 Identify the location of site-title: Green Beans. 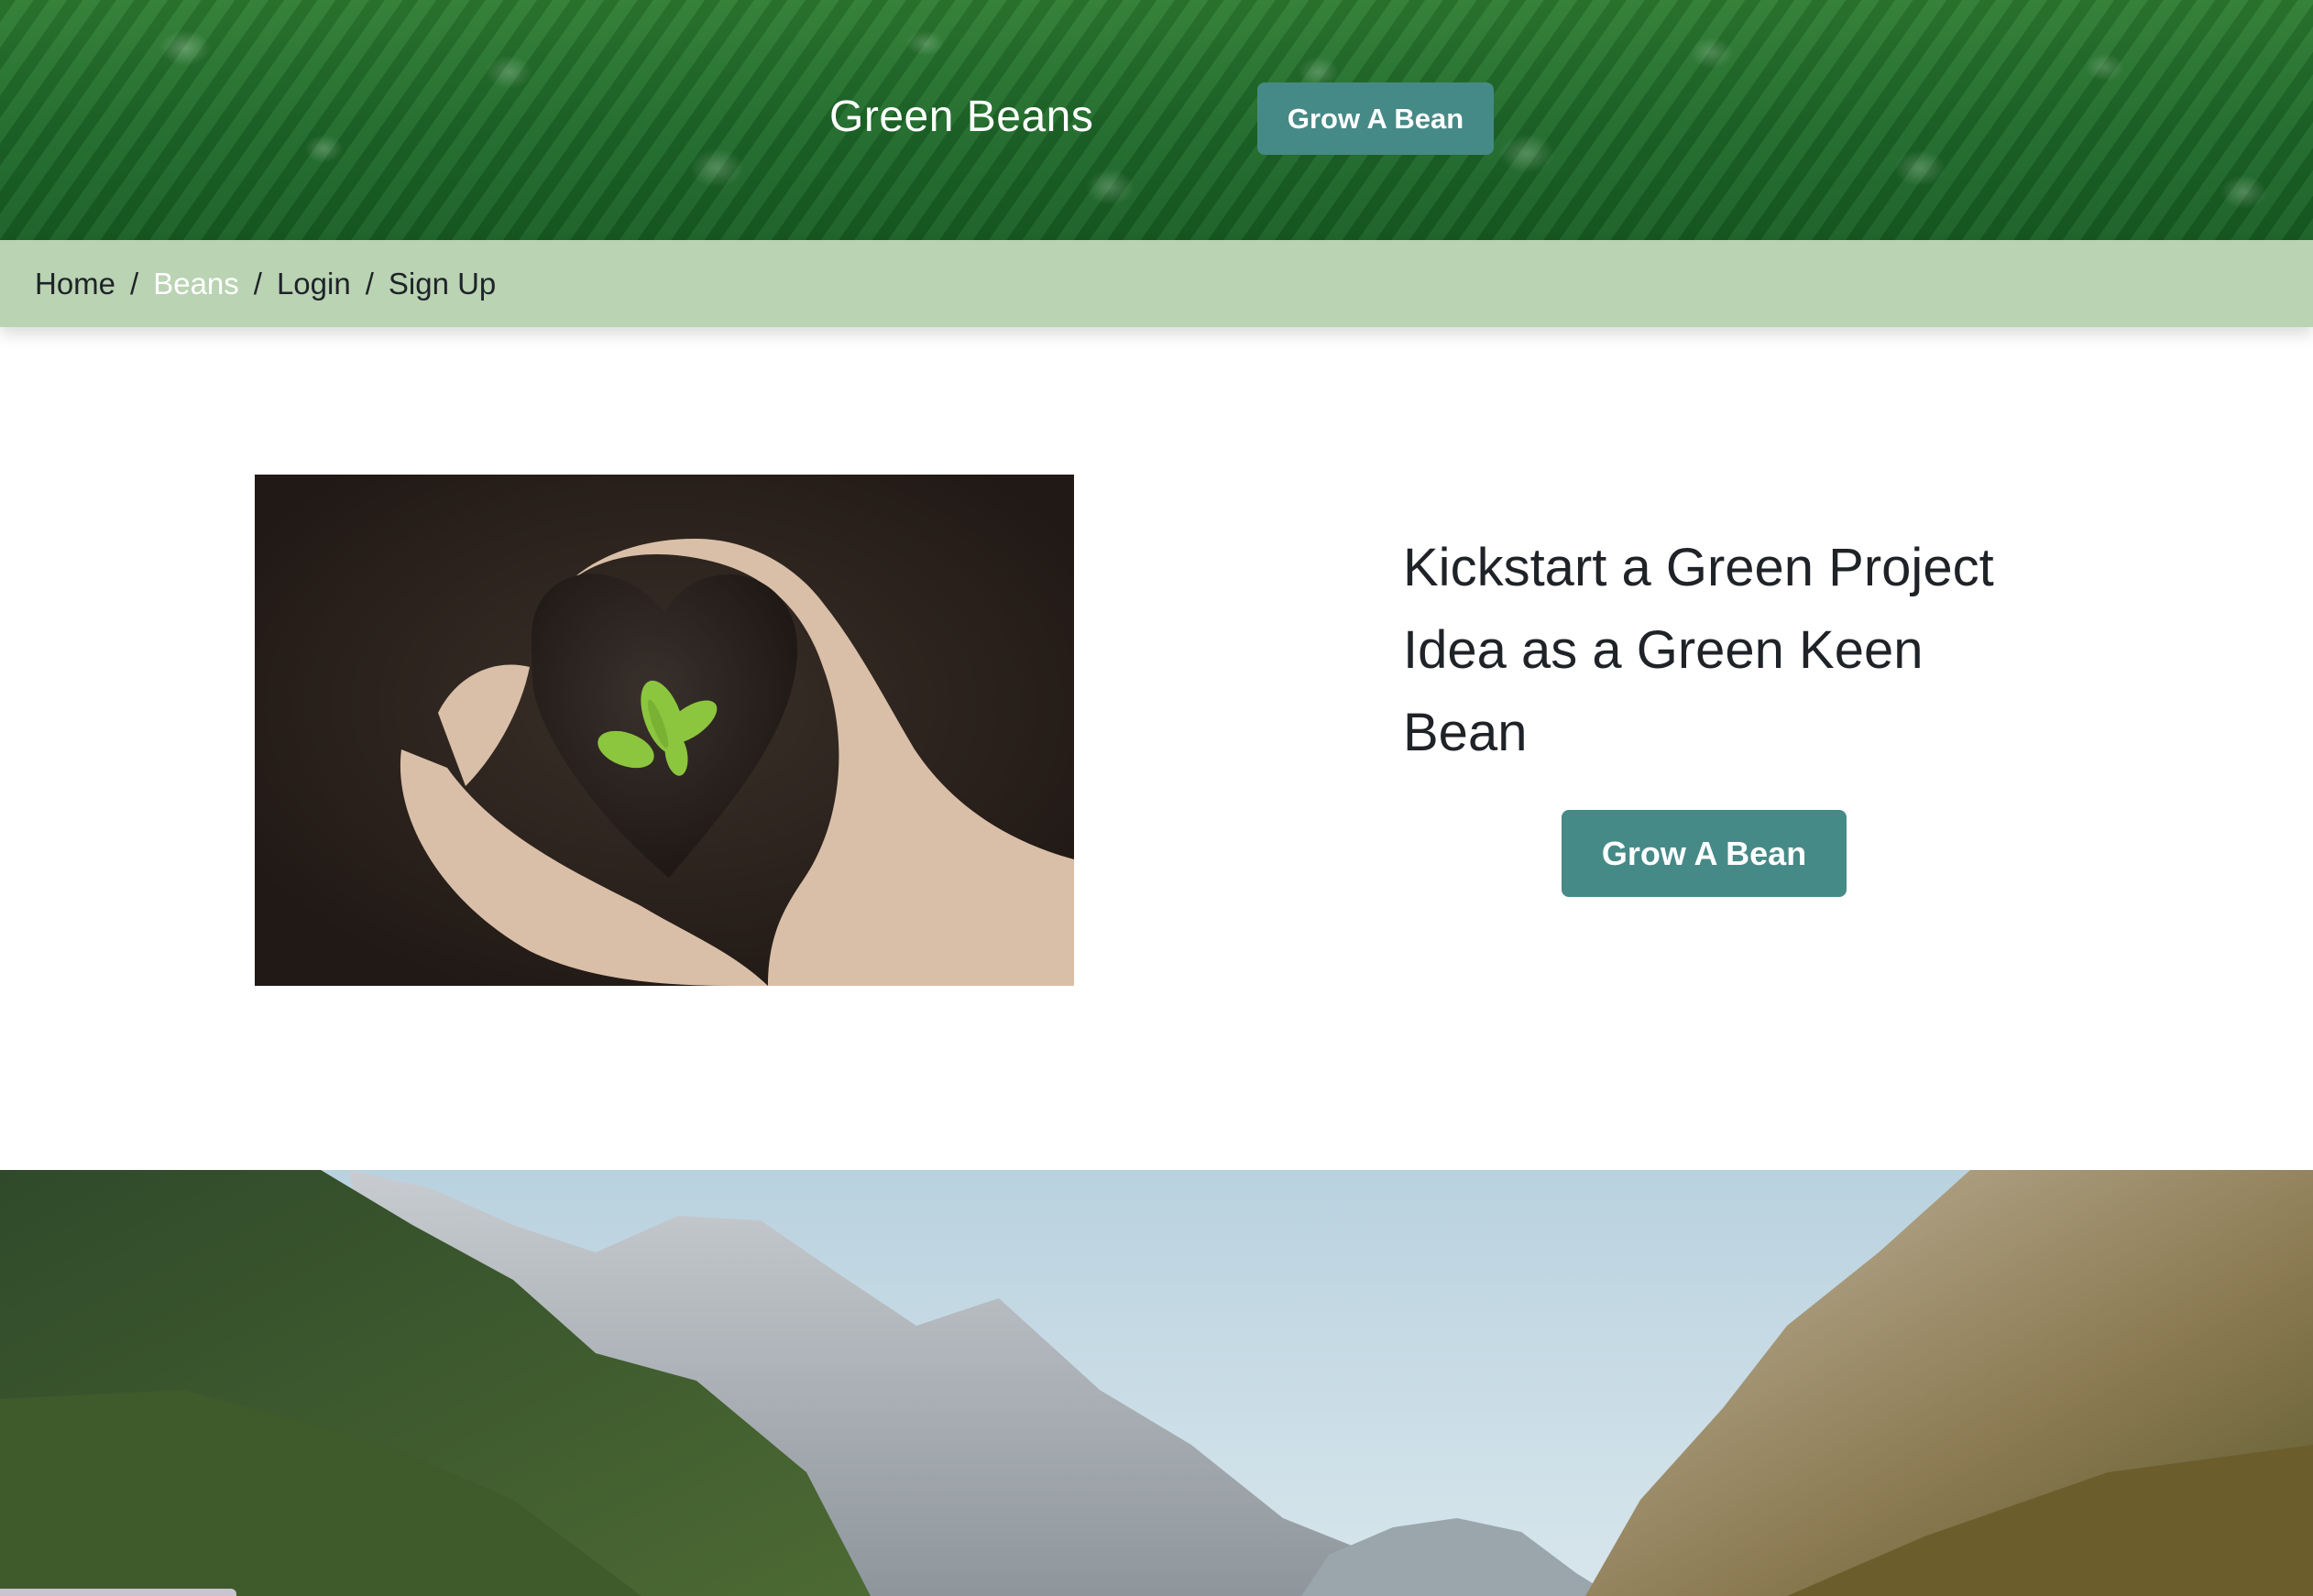
(961, 117).